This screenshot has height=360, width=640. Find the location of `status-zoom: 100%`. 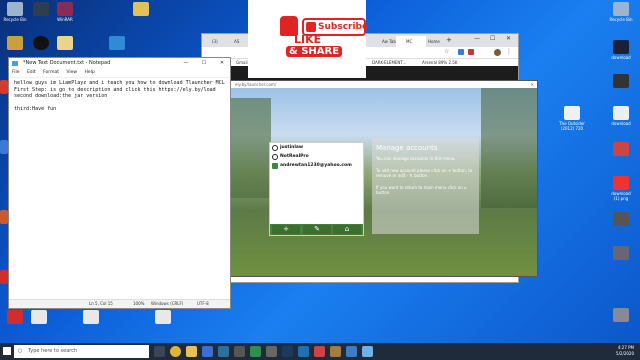

status-zoom: 100% is located at coordinates (139, 303).